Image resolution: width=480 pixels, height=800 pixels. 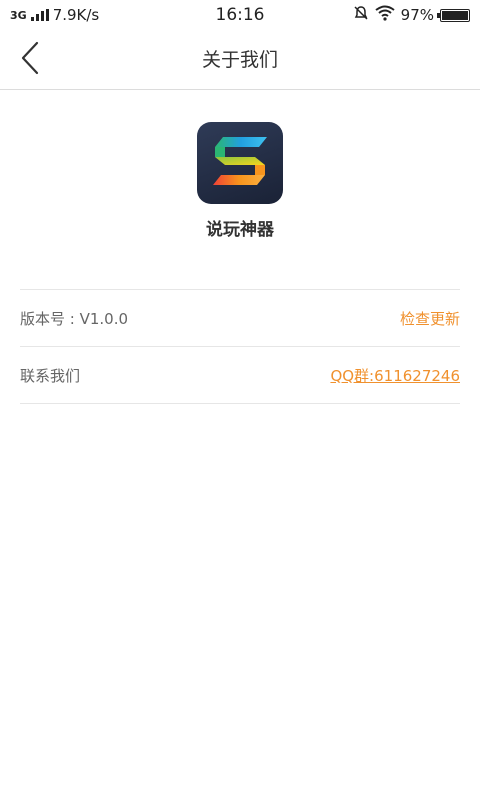 What do you see at coordinates (76, 15) in the screenshot?
I see `network-speed: 7.9K/s` at bounding box center [76, 15].